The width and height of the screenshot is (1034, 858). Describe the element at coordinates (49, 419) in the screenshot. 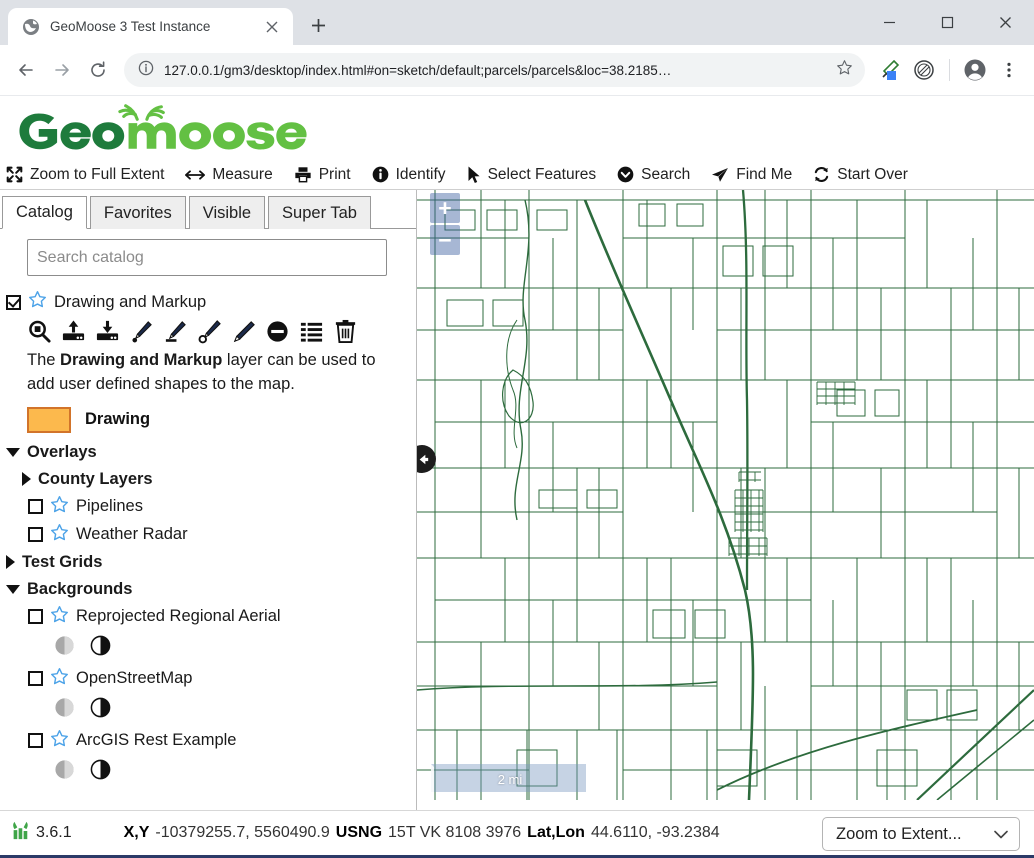

I see `legend-swatch-drawing` at that location.